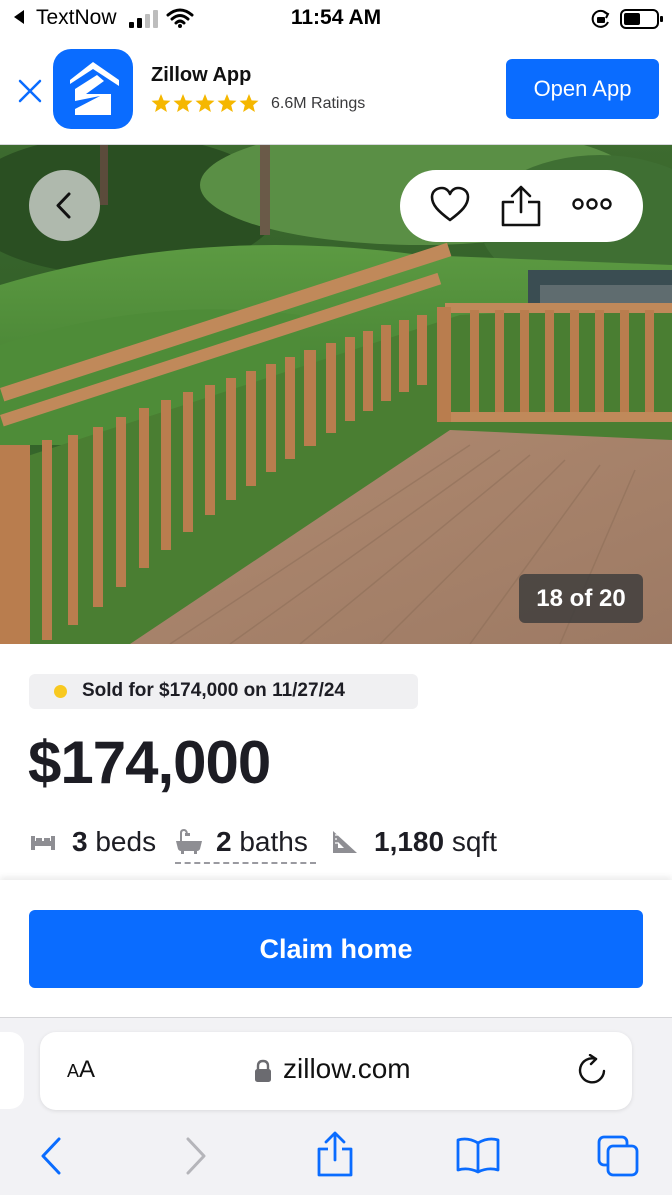  Describe the element at coordinates (73, 1071) in the screenshot. I see `aa-small: A` at that location.